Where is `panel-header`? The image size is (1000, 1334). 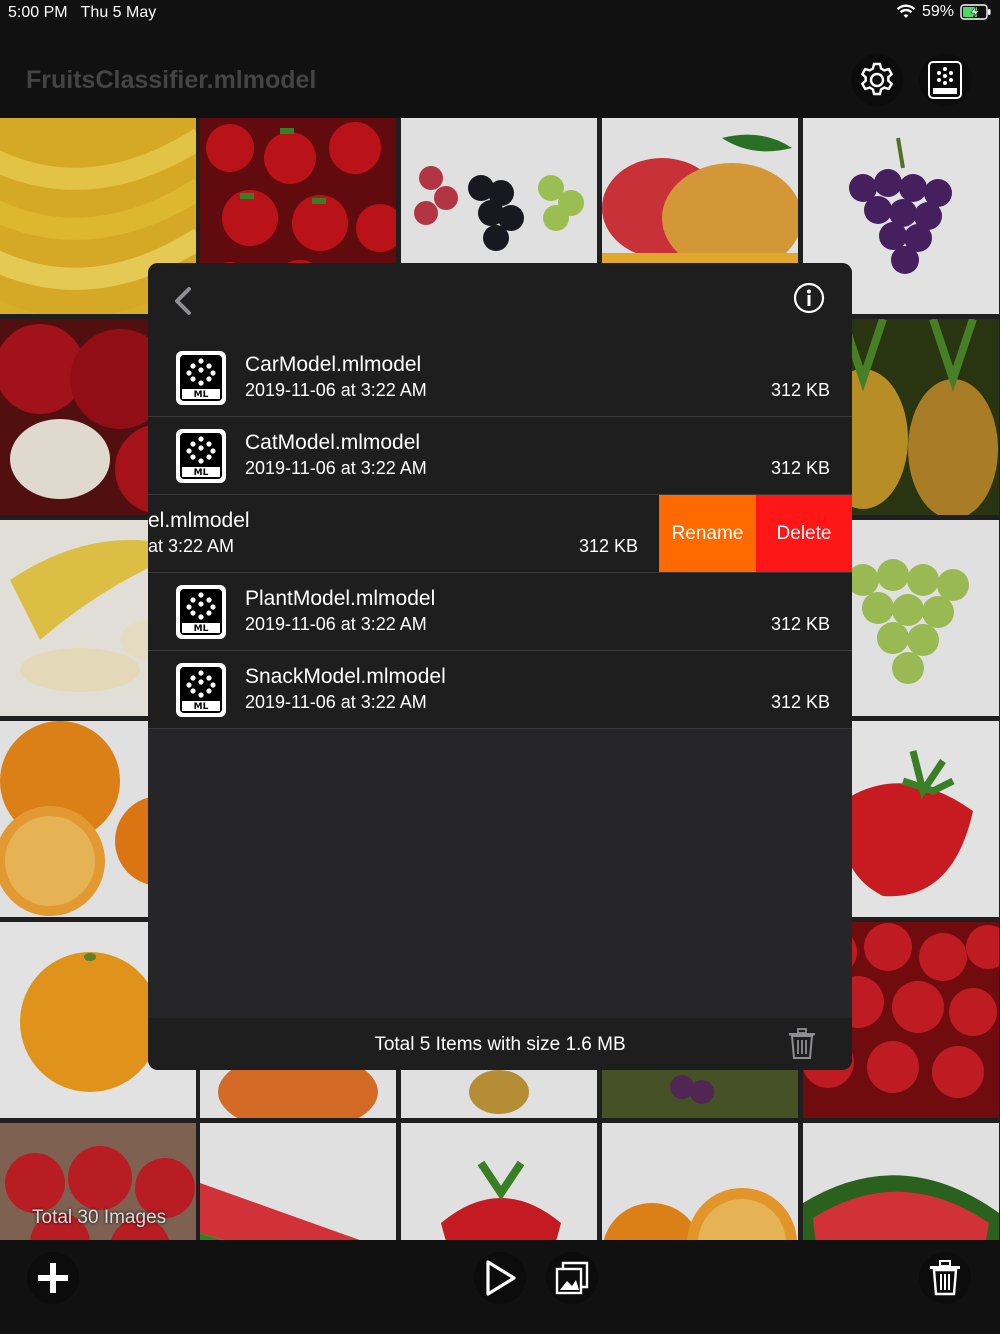 panel-header is located at coordinates (500, 301).